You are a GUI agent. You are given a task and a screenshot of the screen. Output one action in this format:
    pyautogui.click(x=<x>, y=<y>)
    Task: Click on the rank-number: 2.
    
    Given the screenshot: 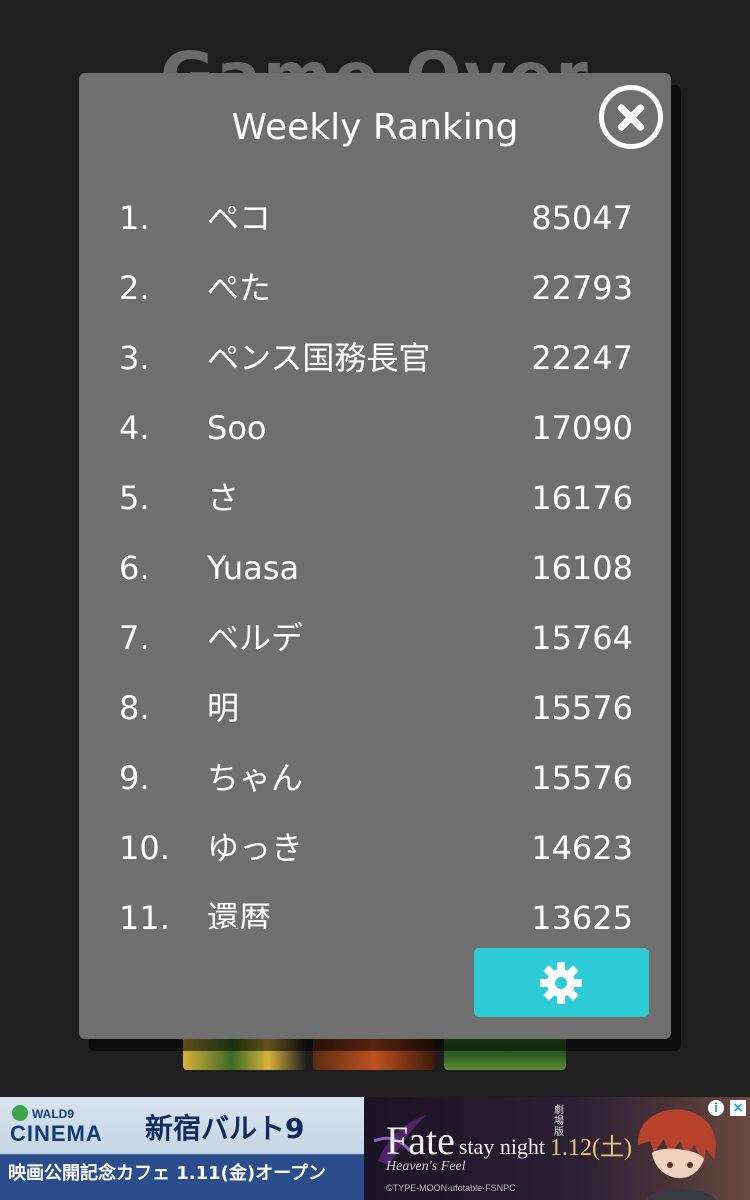 What is the action you would take?
    pyautogui.click(x=134, y=288)
    